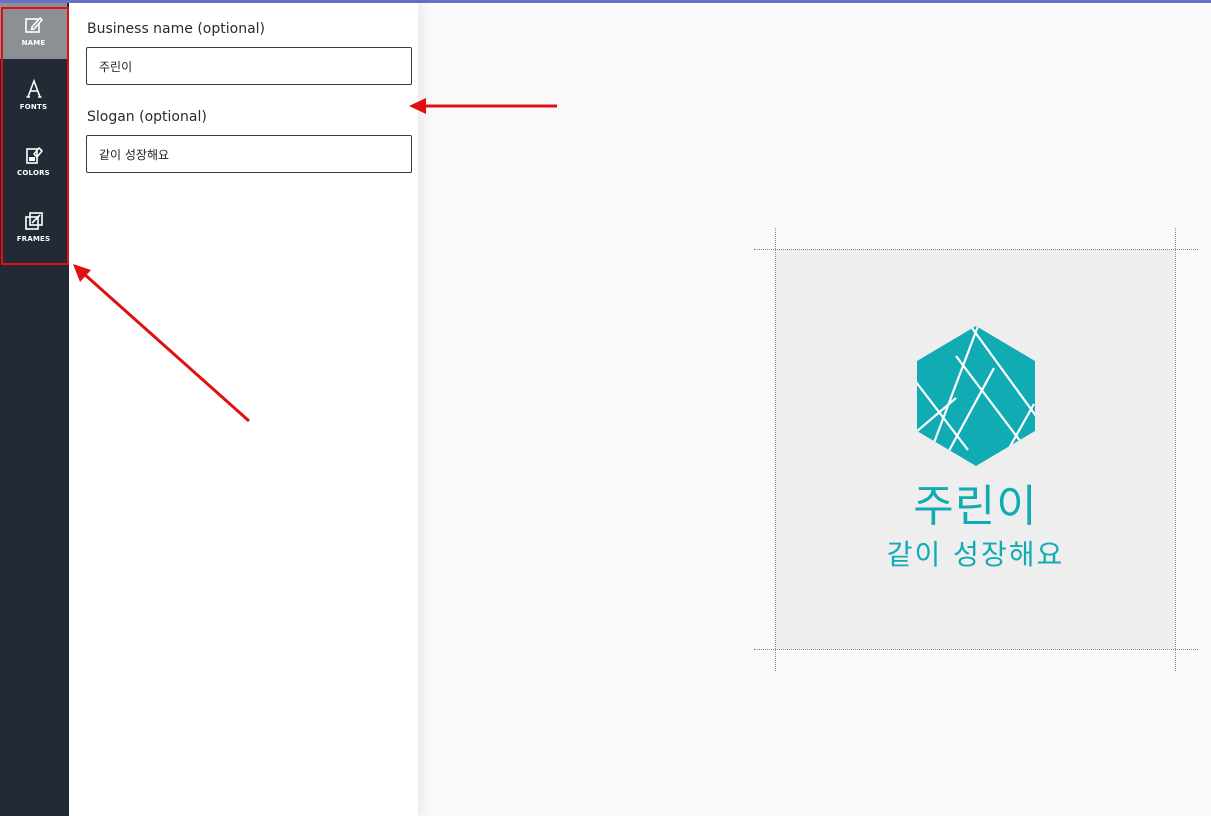 The width and height of the screenshot is (1211, 816). What do you see at coordinates (1175, 449) in the screenshot?
I see `guide-line-right` at bounding box center [1175, 449].